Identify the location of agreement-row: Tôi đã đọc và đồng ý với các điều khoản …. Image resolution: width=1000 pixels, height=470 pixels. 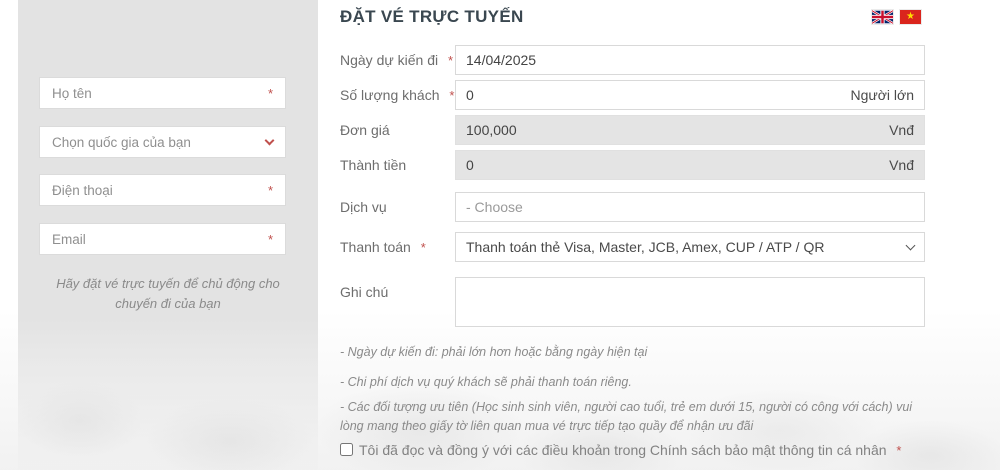
(636, 450).